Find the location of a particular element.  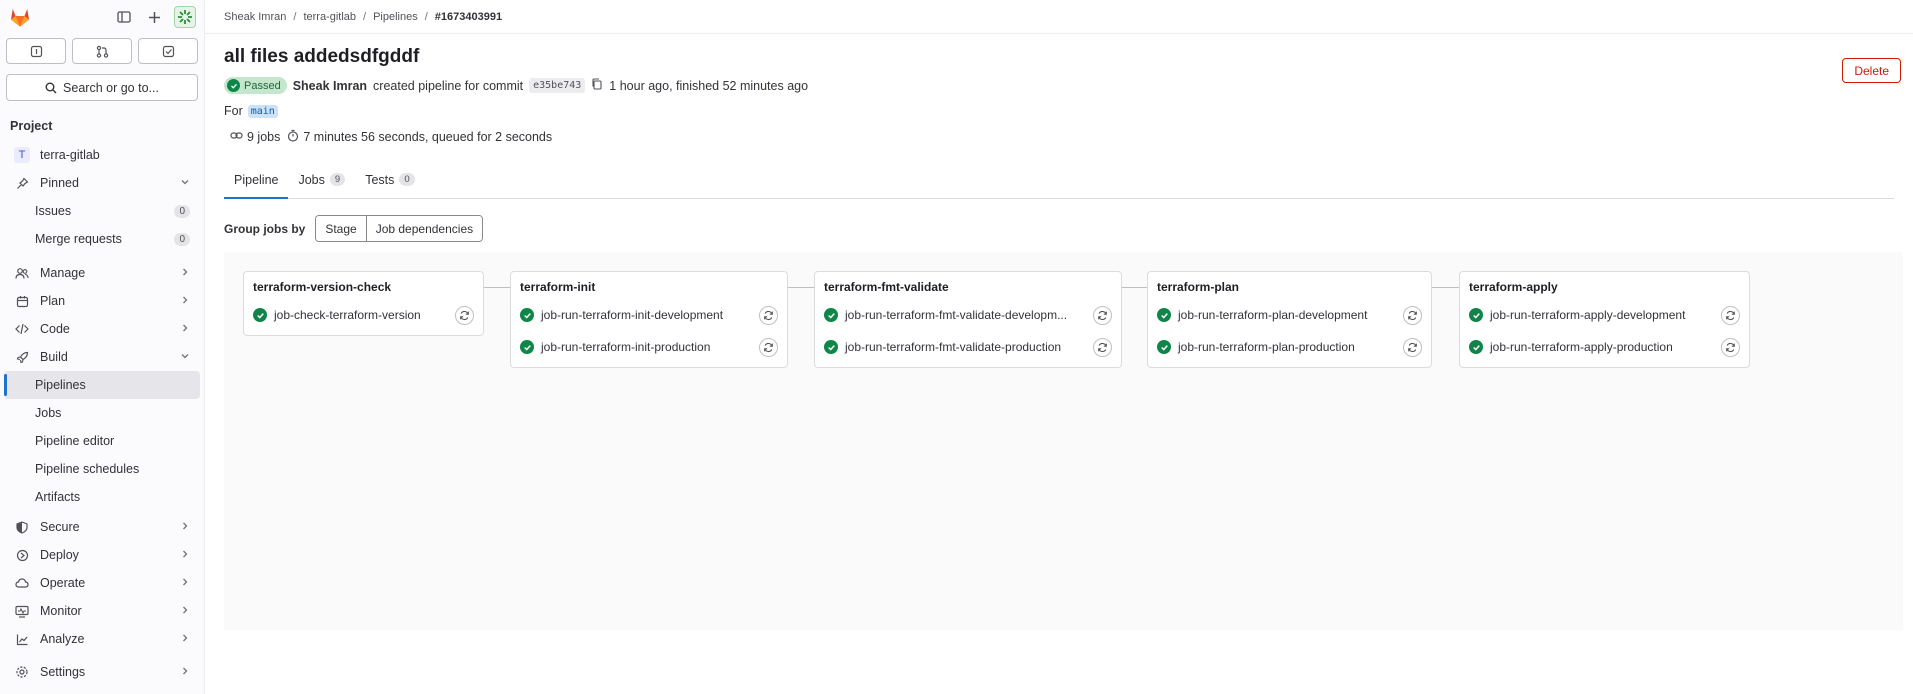

timer-icon is located at coordinates (293, 137).